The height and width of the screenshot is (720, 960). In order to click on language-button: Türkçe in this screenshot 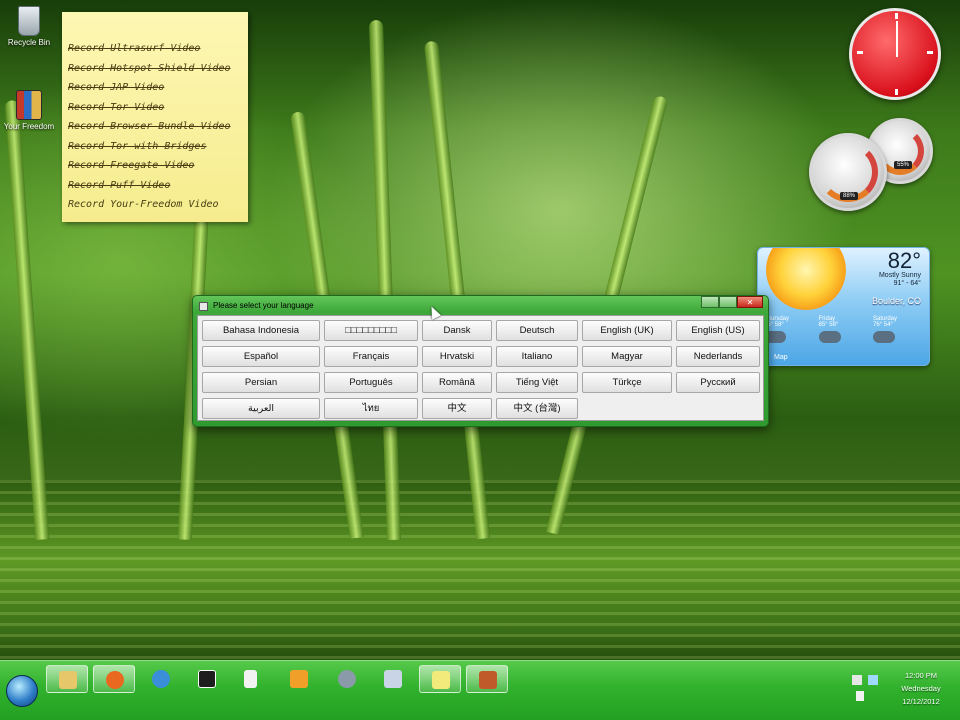, I will do `click(627, 382)`.